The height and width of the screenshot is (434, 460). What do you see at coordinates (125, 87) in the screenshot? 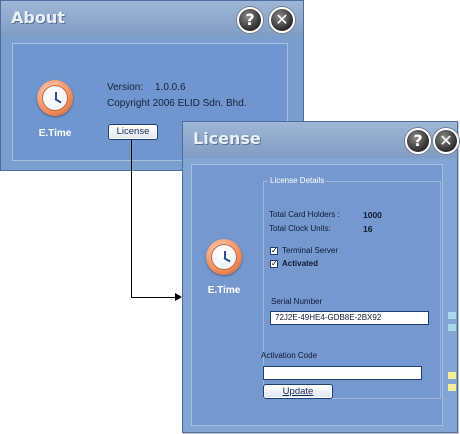
I see `version-label: Version:` at bounding box center [125, 87].